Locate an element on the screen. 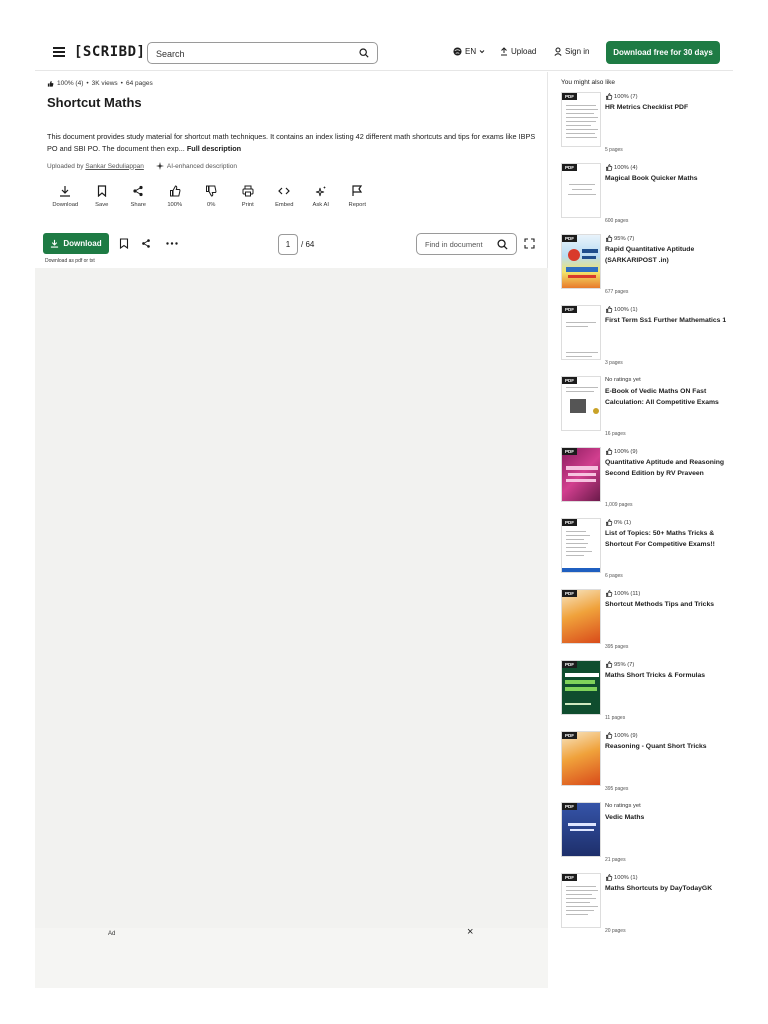 This screenshot has width=768, height=1024. recommendation-item: PDF No ratings yet Vedic Maths 21 pages is located at coordinates (646, 837).